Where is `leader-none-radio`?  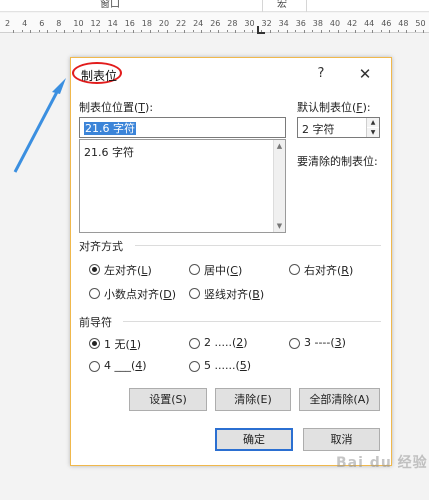
leader-none-radio is located at coordinates (94, 343).